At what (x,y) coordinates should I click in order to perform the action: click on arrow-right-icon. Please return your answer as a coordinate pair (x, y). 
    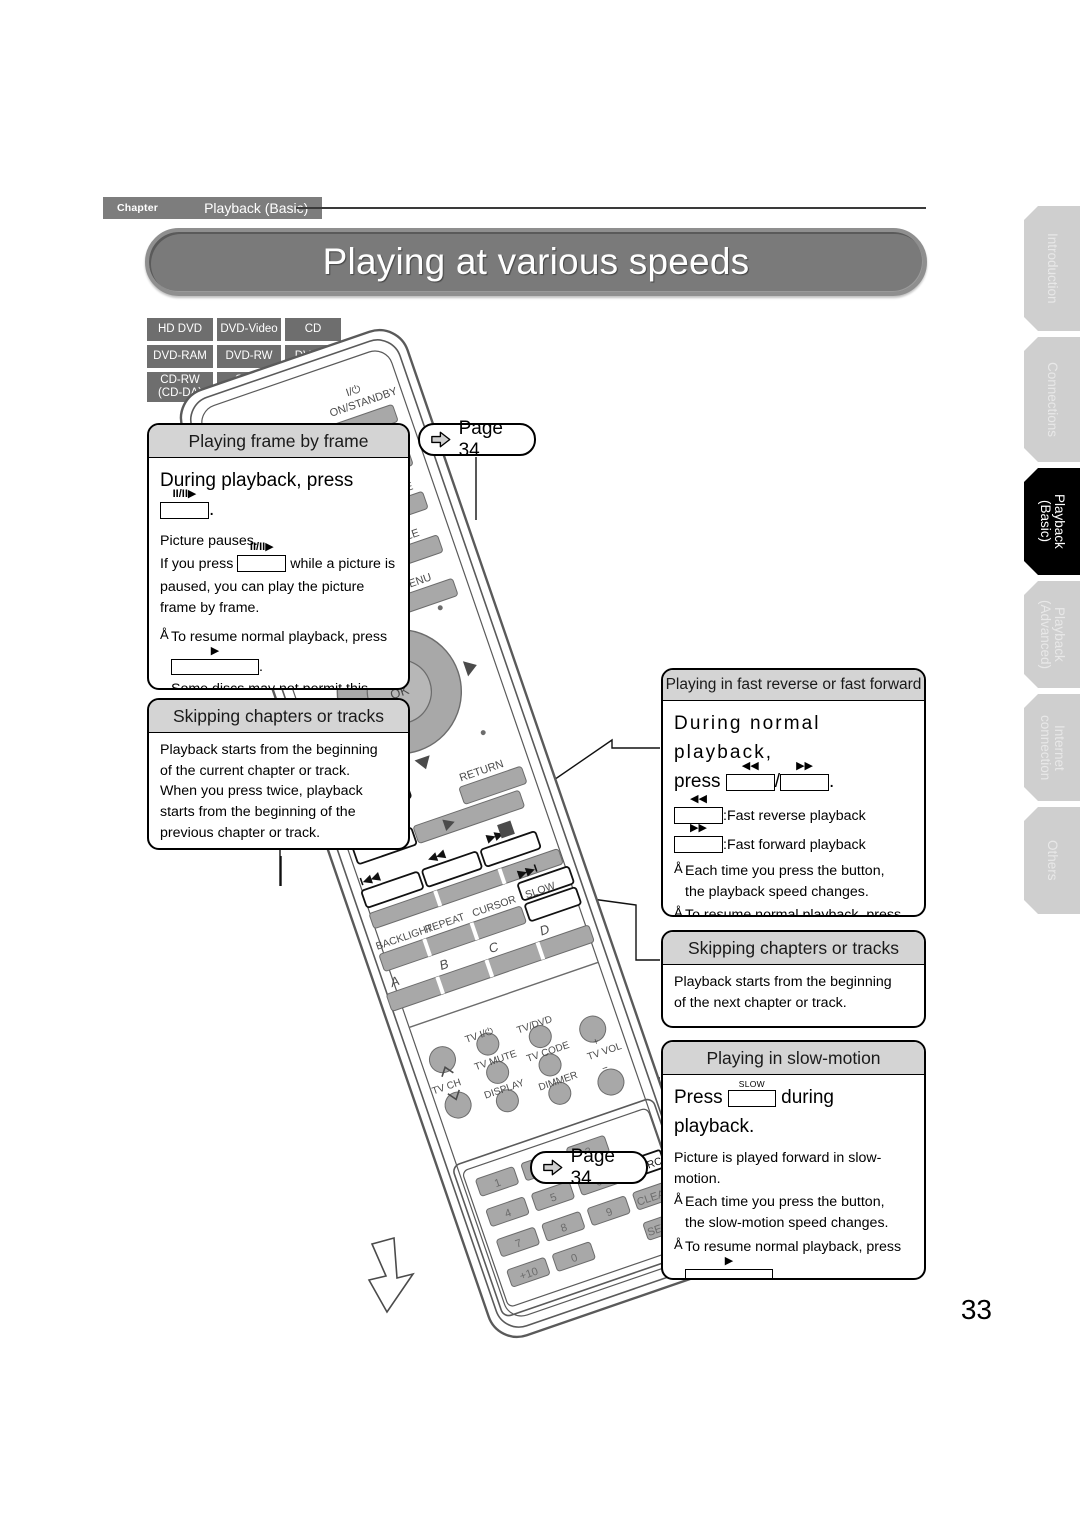
    Looking at the image, I should click on (553, 1167).